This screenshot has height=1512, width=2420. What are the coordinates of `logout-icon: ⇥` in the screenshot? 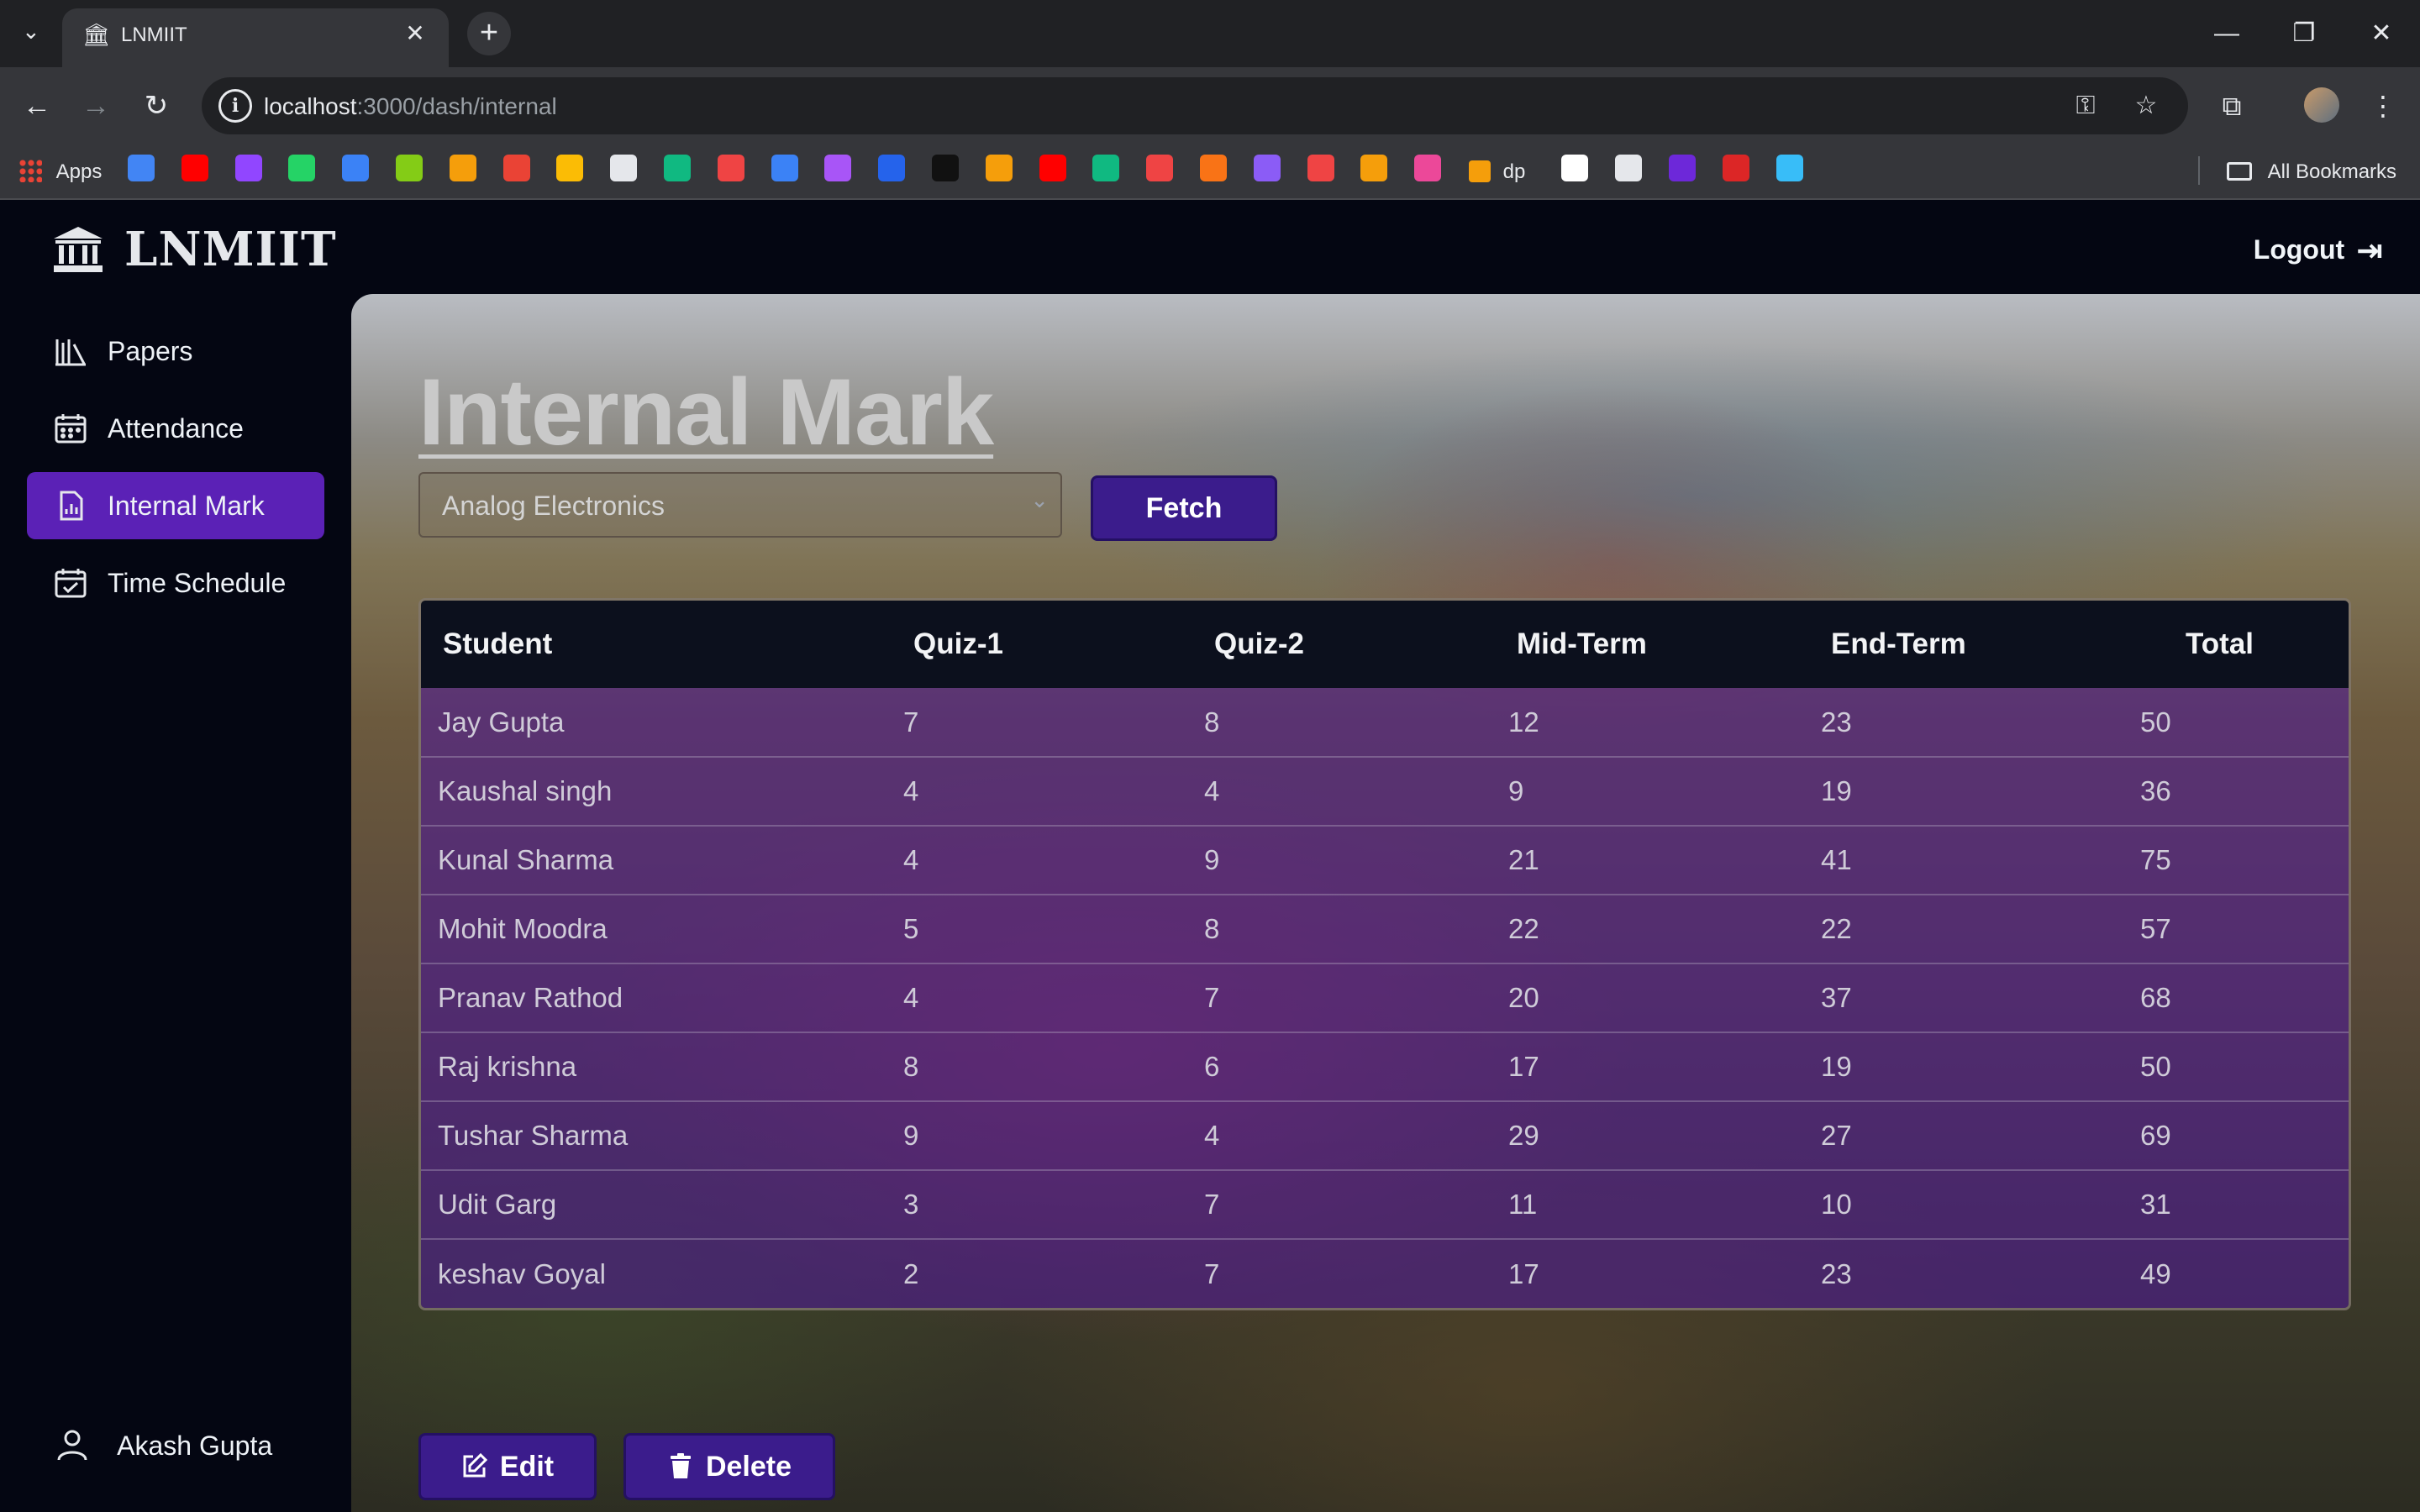 It's located at (2369, 251).